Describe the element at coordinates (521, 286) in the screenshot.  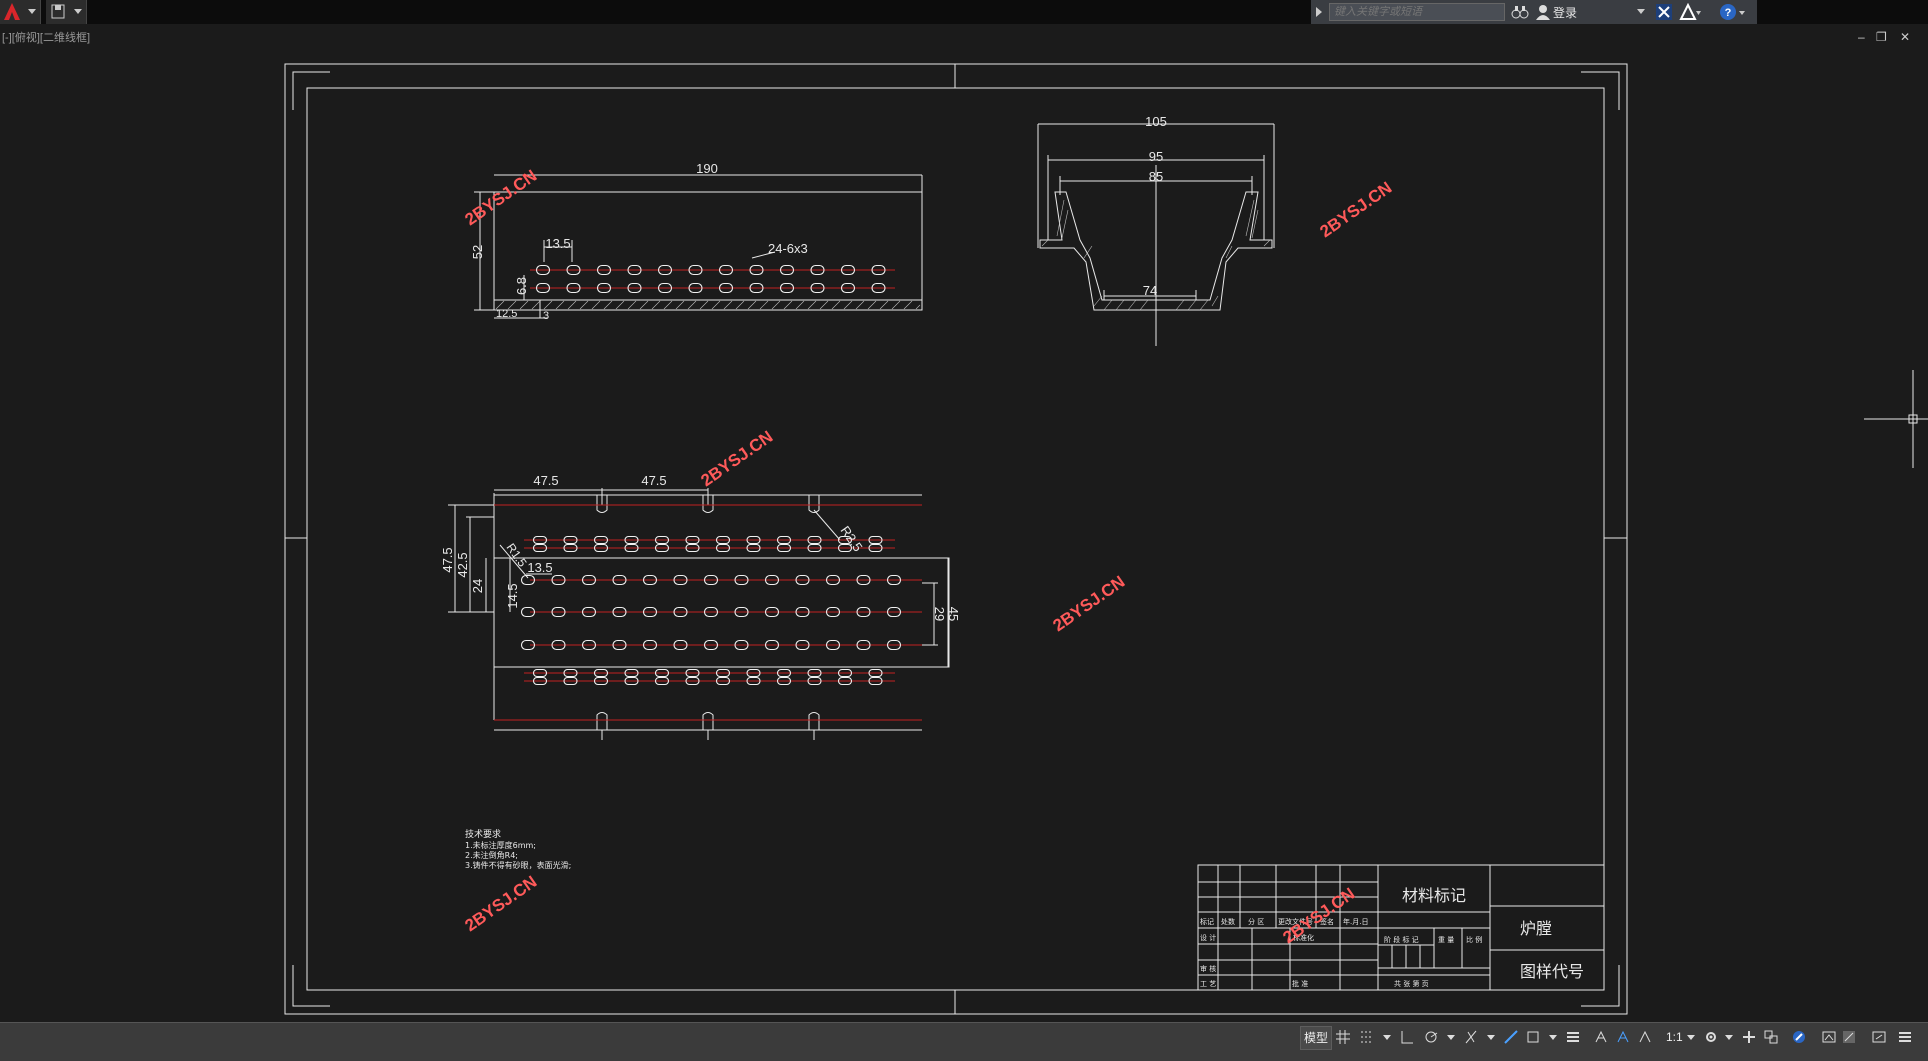
I see `dim-row: 6.8` at that location.